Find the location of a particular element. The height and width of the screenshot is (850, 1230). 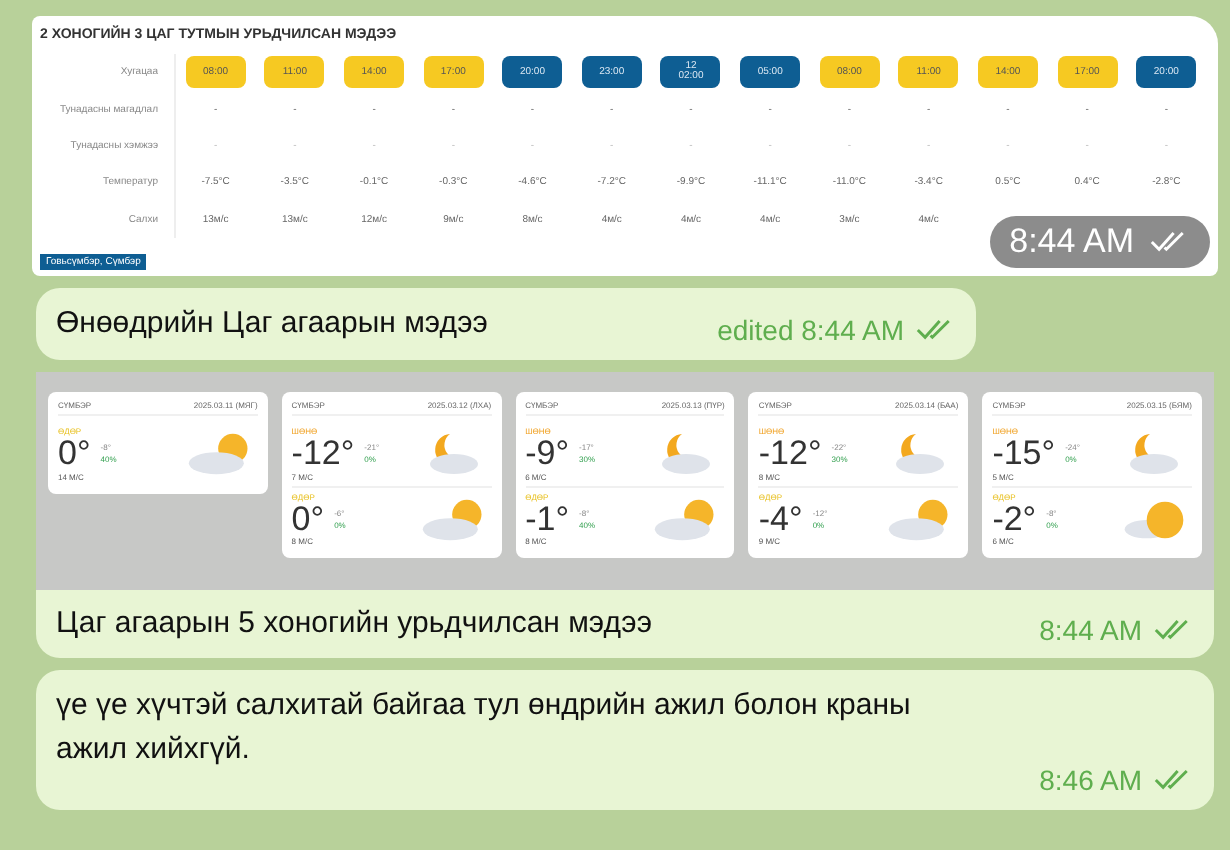

message-time: edited 8:44 AM is located at coordinates (810, 329).